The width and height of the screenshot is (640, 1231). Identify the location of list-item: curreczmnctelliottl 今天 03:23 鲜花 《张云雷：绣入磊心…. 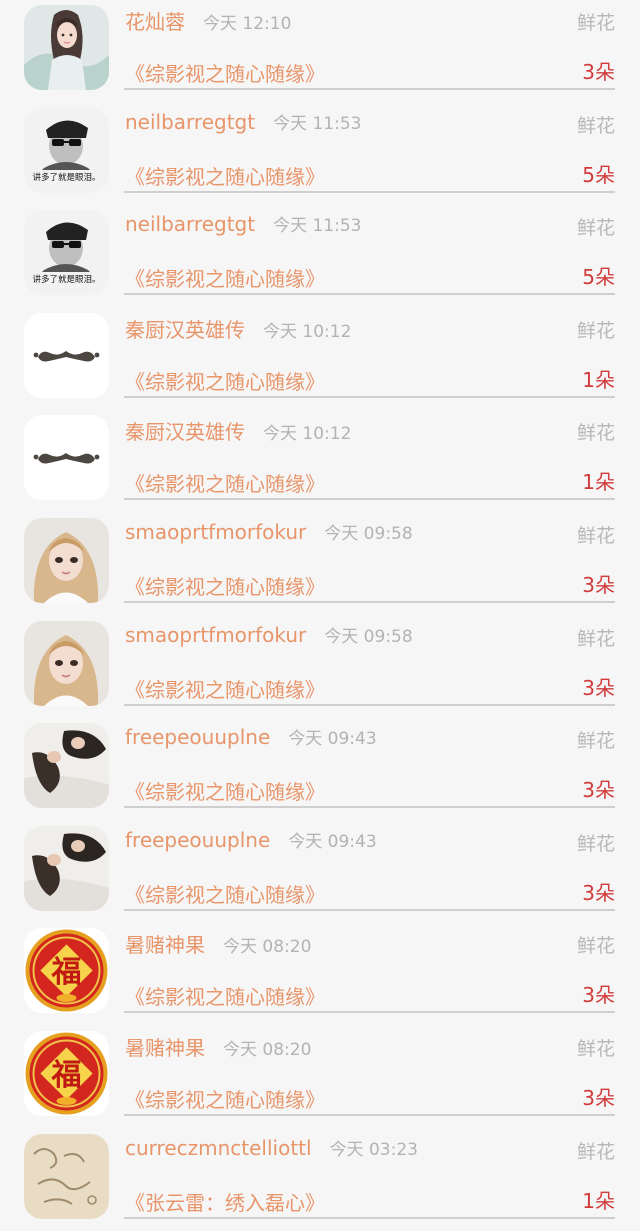
(320, 1180).